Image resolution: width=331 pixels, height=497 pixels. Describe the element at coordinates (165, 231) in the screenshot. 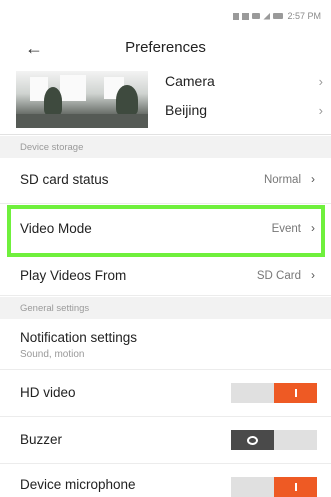

I see `video-mode-row: Video Mode Event ›` at that location.